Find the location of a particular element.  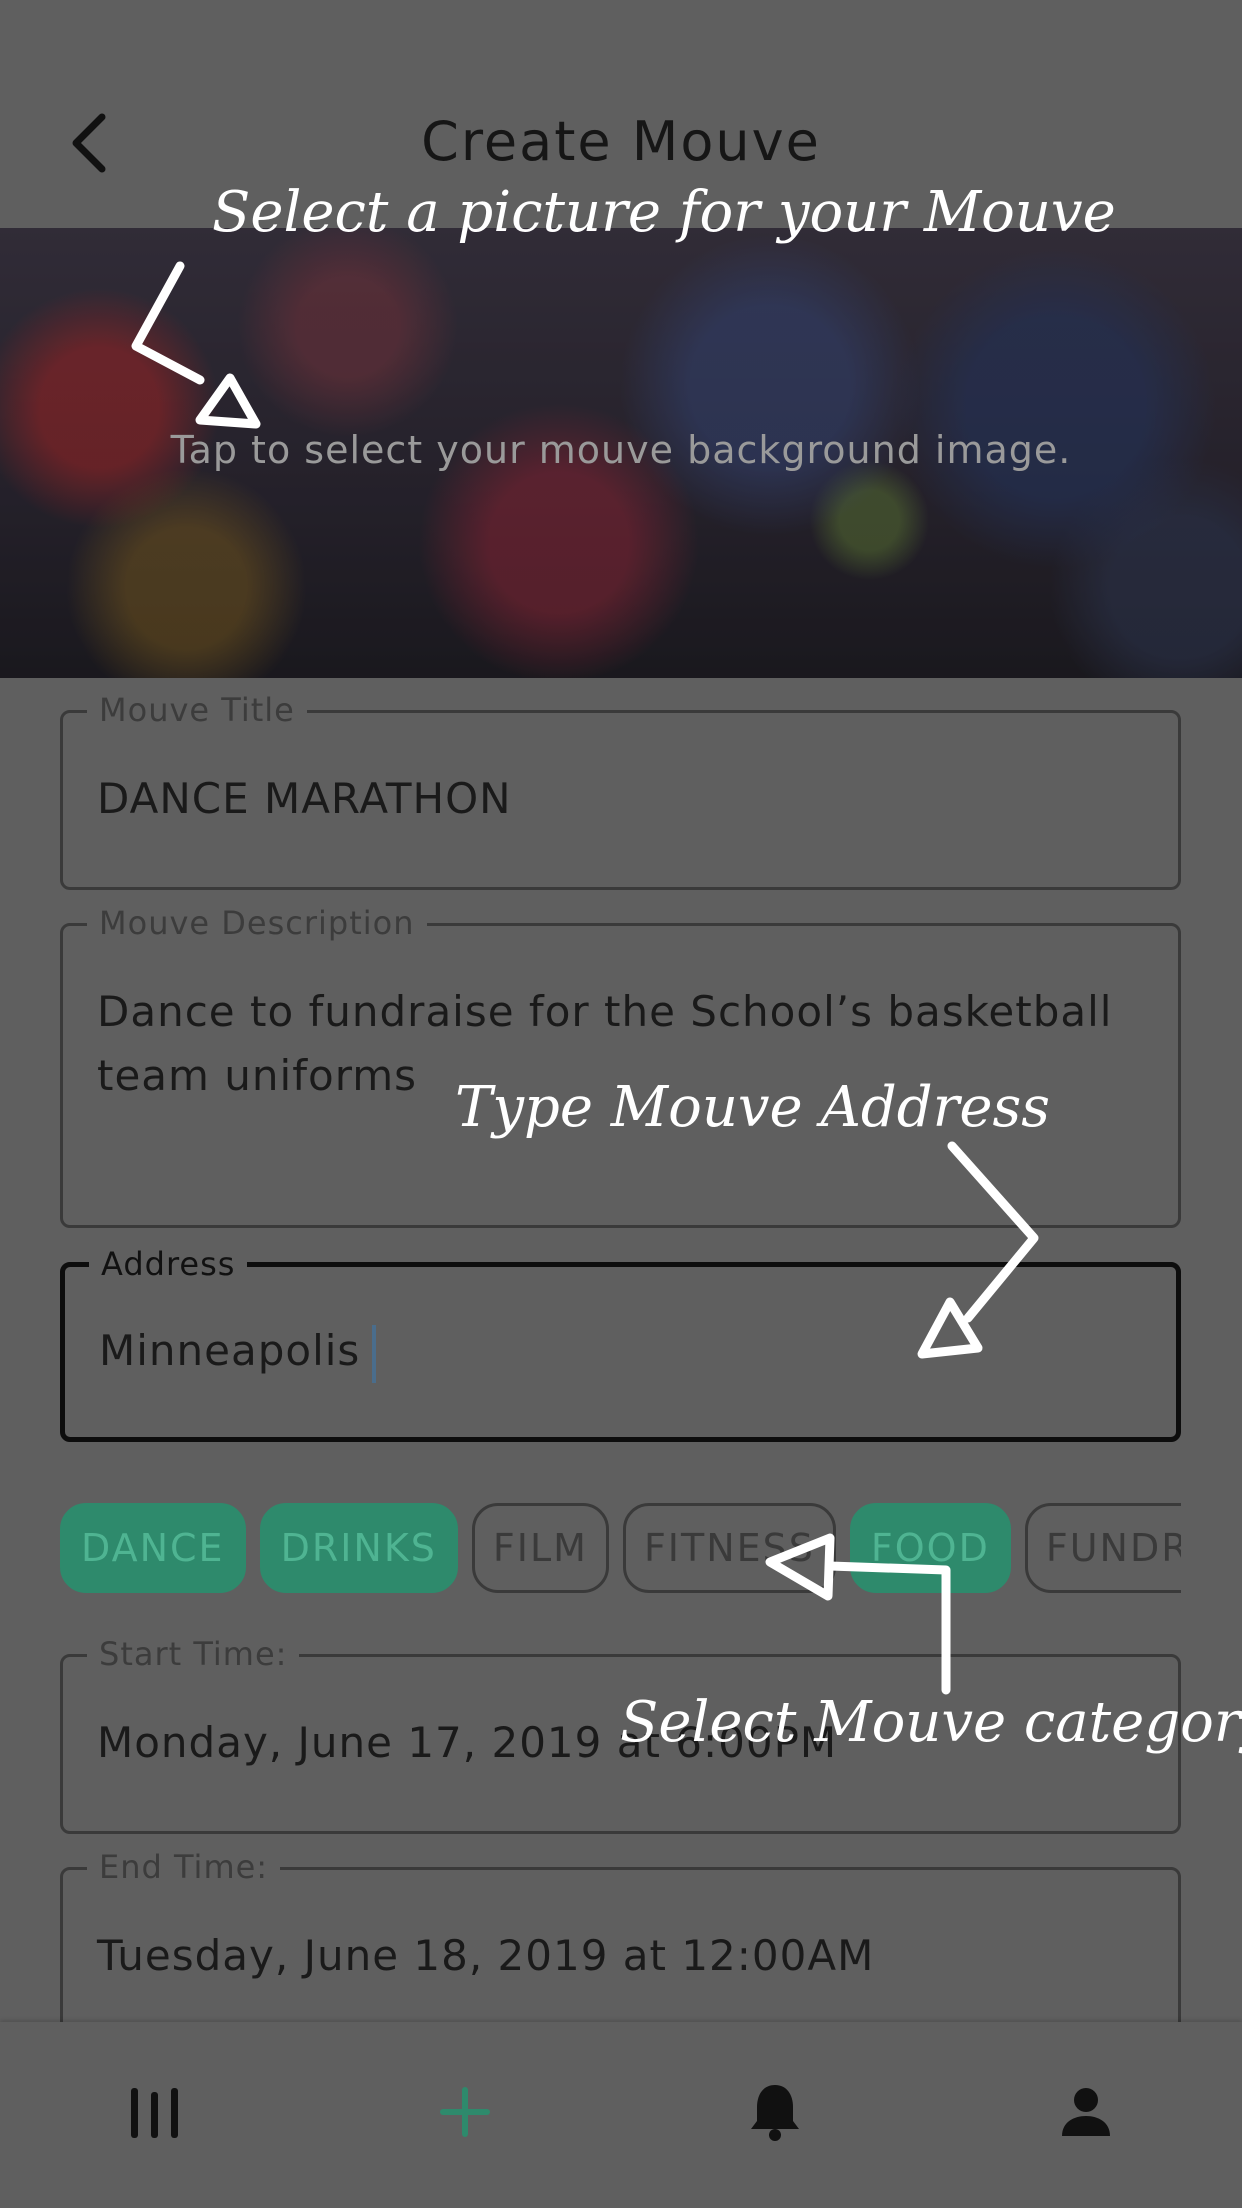

arrow-category-icon is located at coordinates (858, 1614).